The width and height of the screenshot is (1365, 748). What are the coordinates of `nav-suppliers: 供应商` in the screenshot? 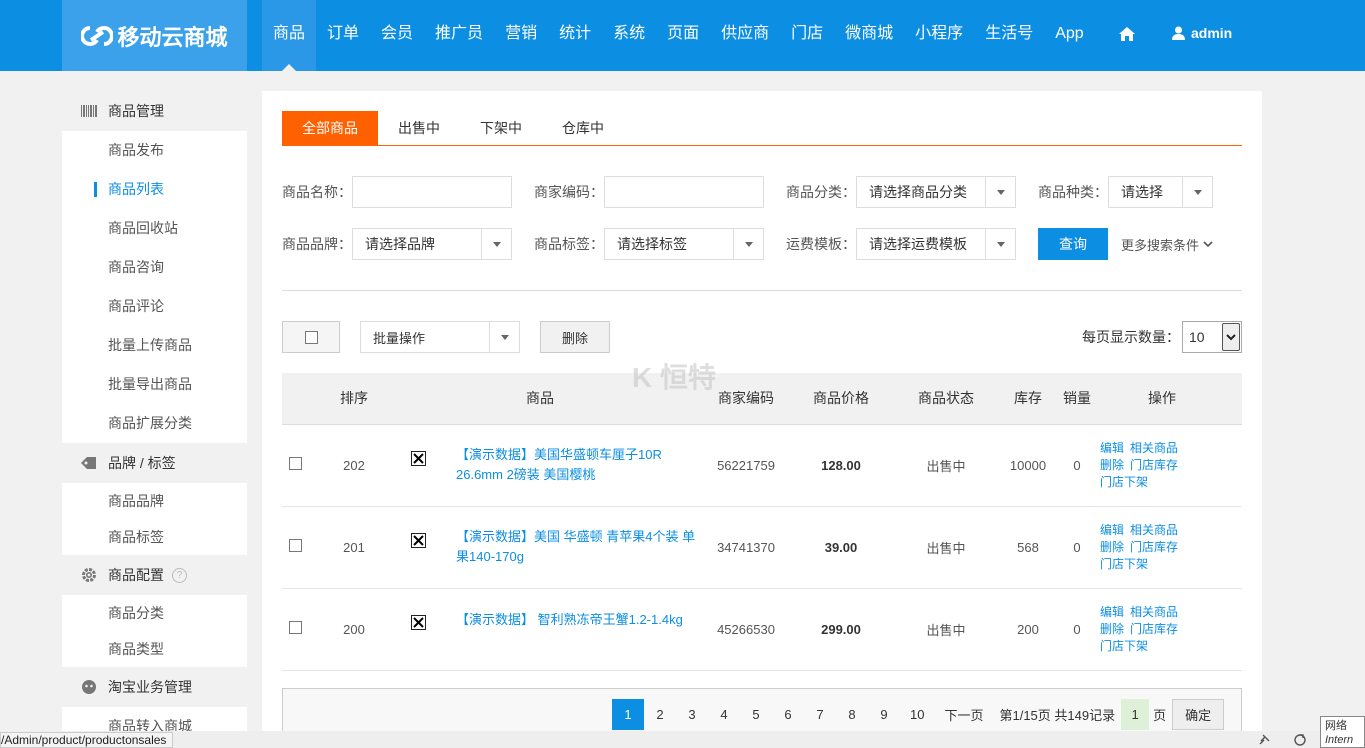 It's located at (745, 35).